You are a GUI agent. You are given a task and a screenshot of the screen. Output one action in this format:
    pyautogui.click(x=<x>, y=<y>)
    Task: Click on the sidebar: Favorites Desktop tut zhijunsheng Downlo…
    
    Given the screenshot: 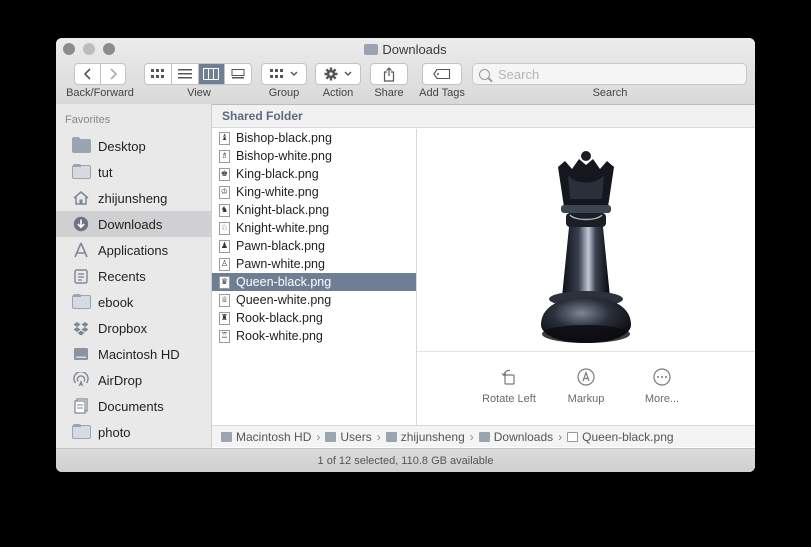 What is the action you would take?
    pyautogui.click(x=134, y=279)
    